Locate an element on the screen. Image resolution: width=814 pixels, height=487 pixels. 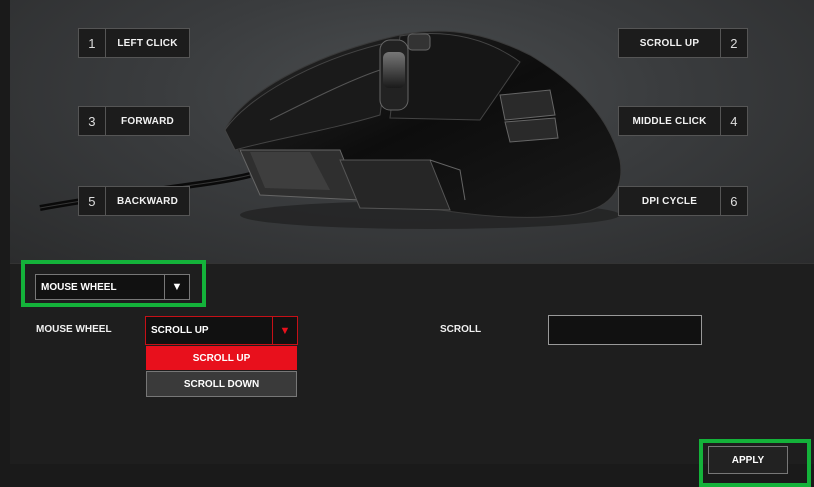
button-map-6: DPI CYCLE 6 is located at coordinates (683, 201).